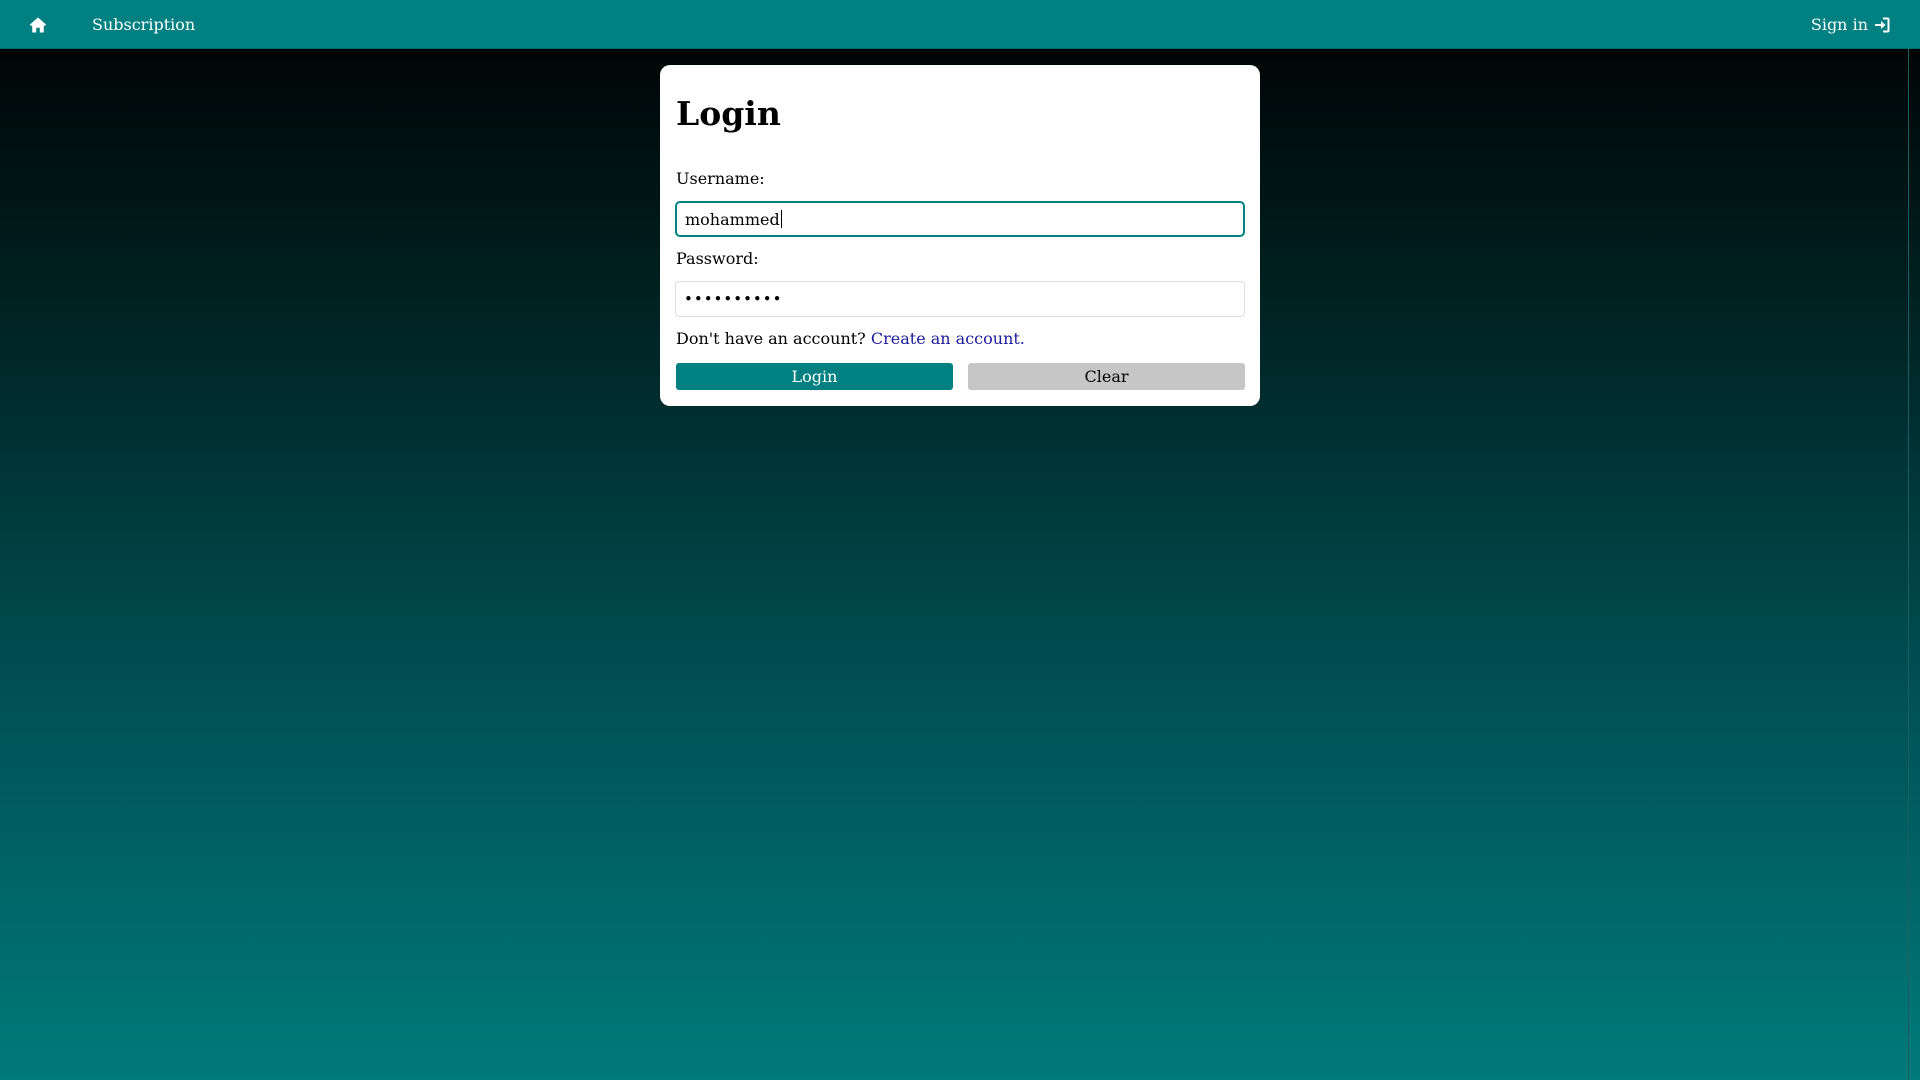  I want to click on page-scrollbar, so click(1914, 564).